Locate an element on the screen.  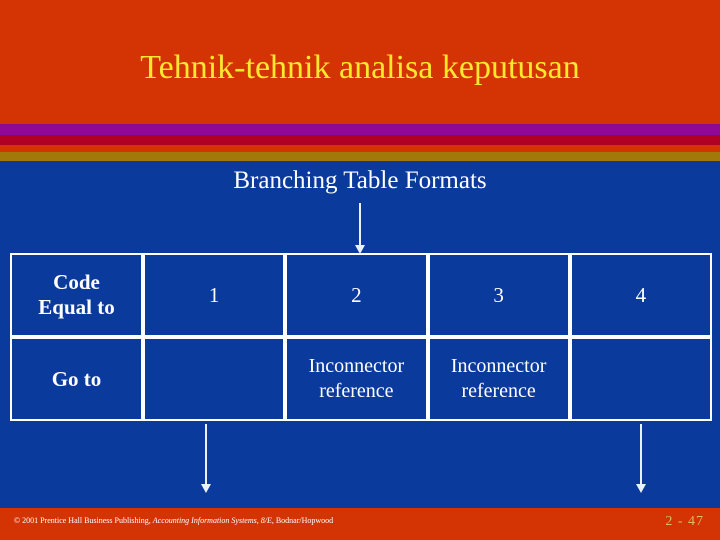
code-value-2: 2 is located at coordinates (356, 295).